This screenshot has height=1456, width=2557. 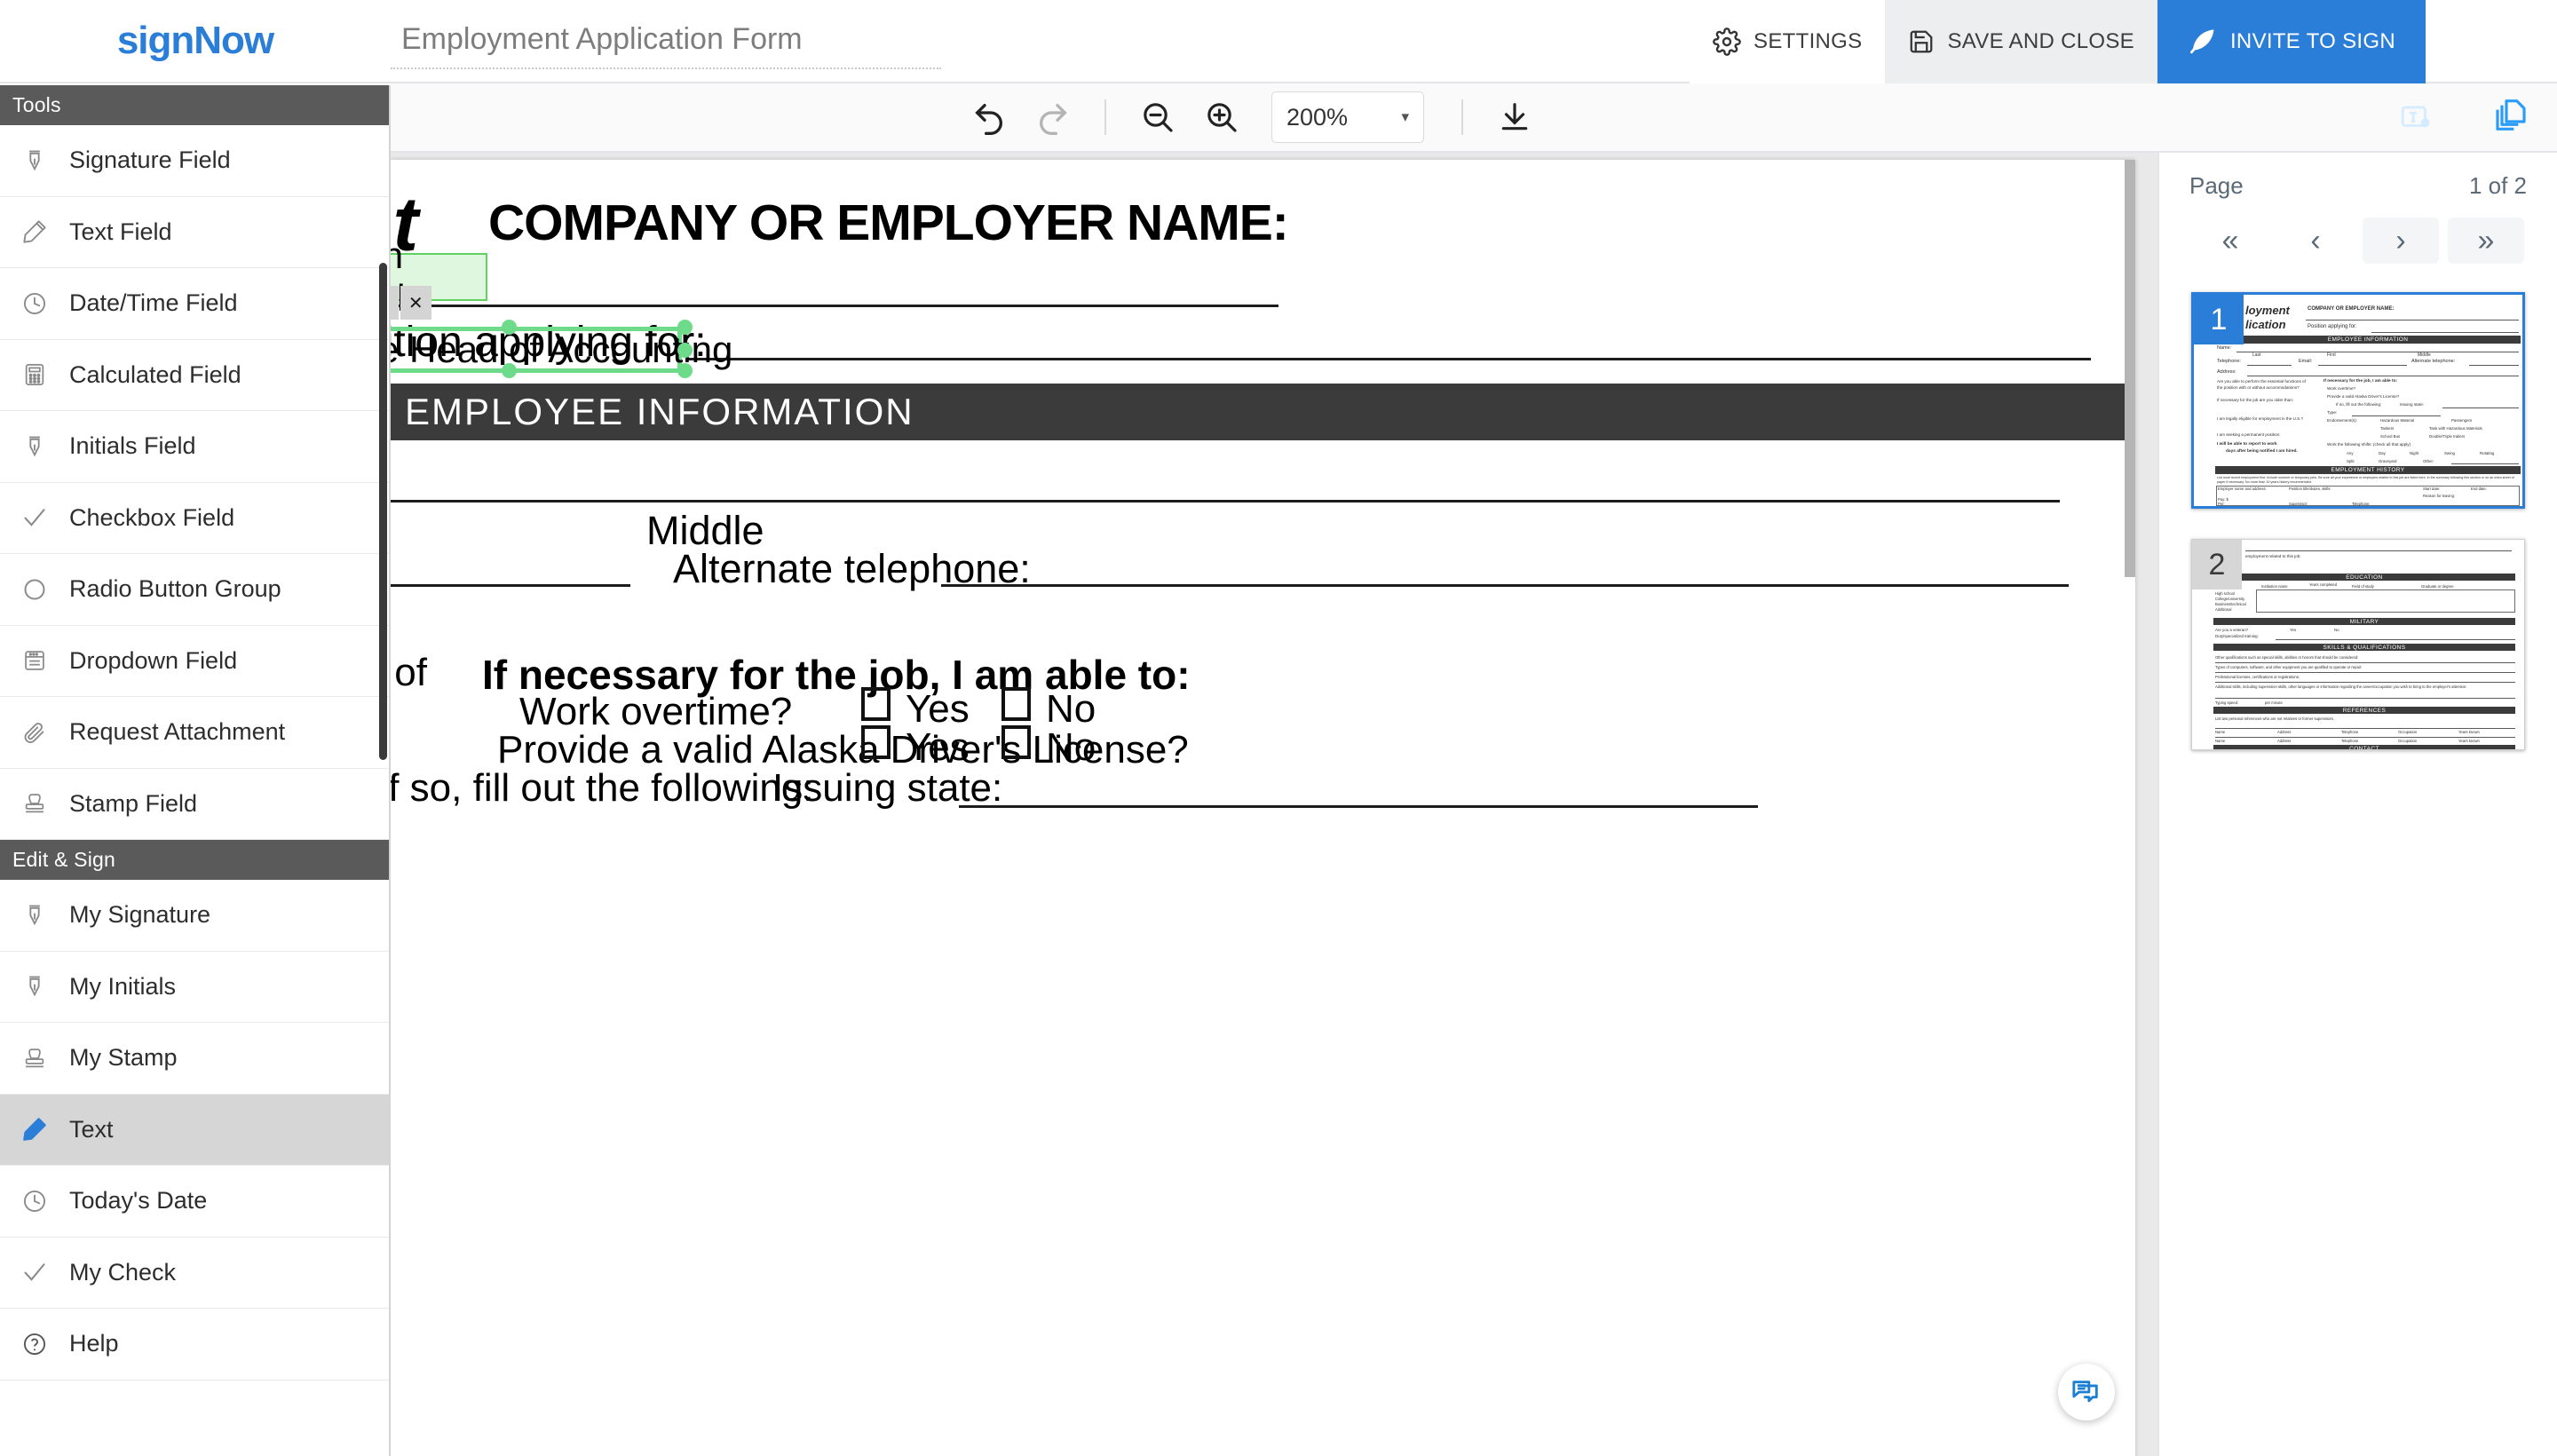 I want to click on sidebar-item-my-stamp: My Stamp, so click(x=194, y=1059).